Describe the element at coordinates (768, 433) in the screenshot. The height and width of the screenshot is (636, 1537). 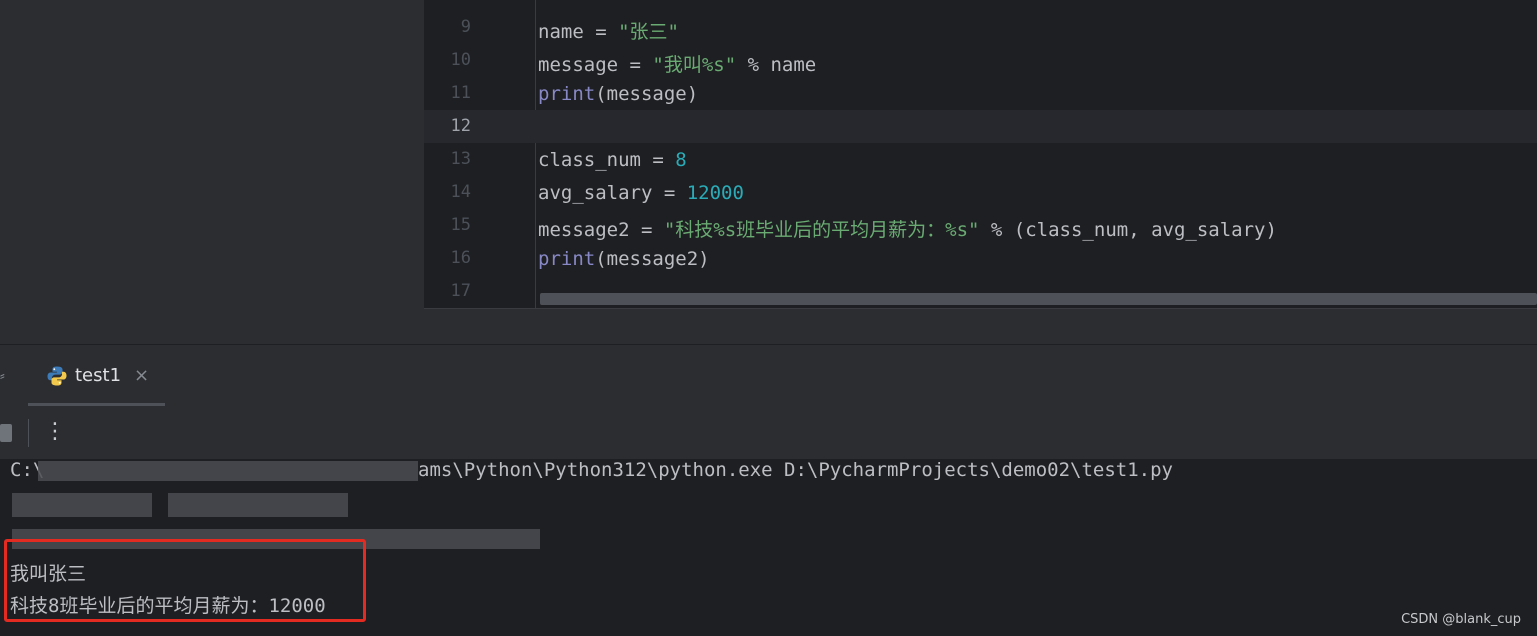
I see `run-toolbar: ⋮` at that location.